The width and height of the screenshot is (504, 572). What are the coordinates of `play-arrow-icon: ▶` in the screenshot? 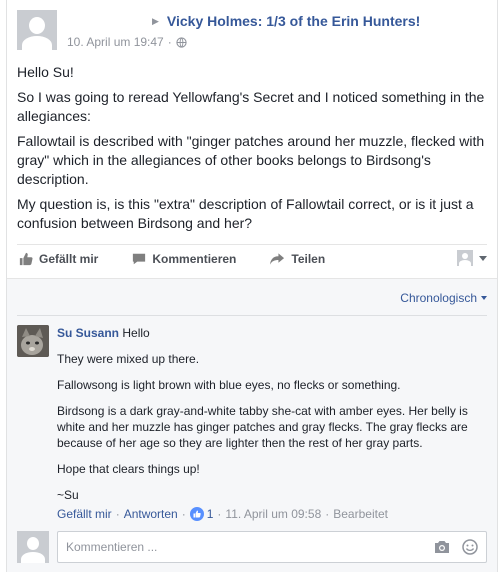 It's located at (155, 20).